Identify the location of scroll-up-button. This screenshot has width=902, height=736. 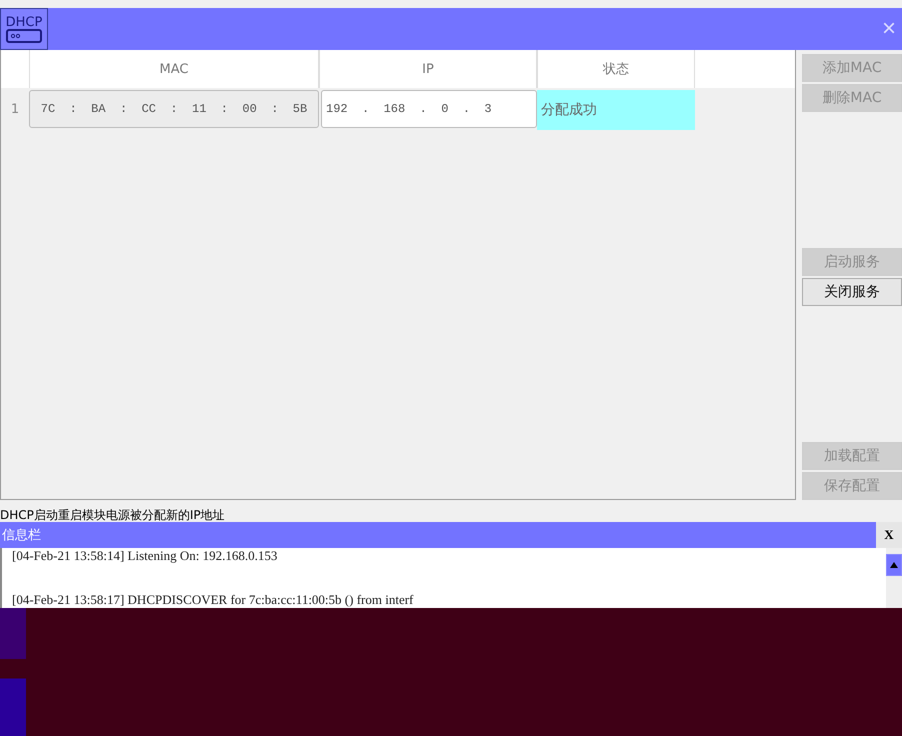
(894, 565).